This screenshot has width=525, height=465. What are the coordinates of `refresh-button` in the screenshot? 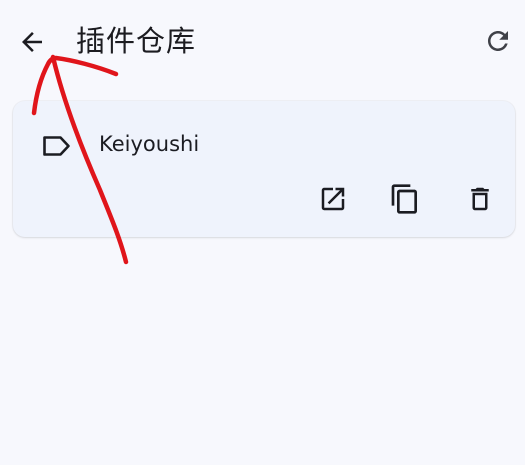 It's located at (498, 41).